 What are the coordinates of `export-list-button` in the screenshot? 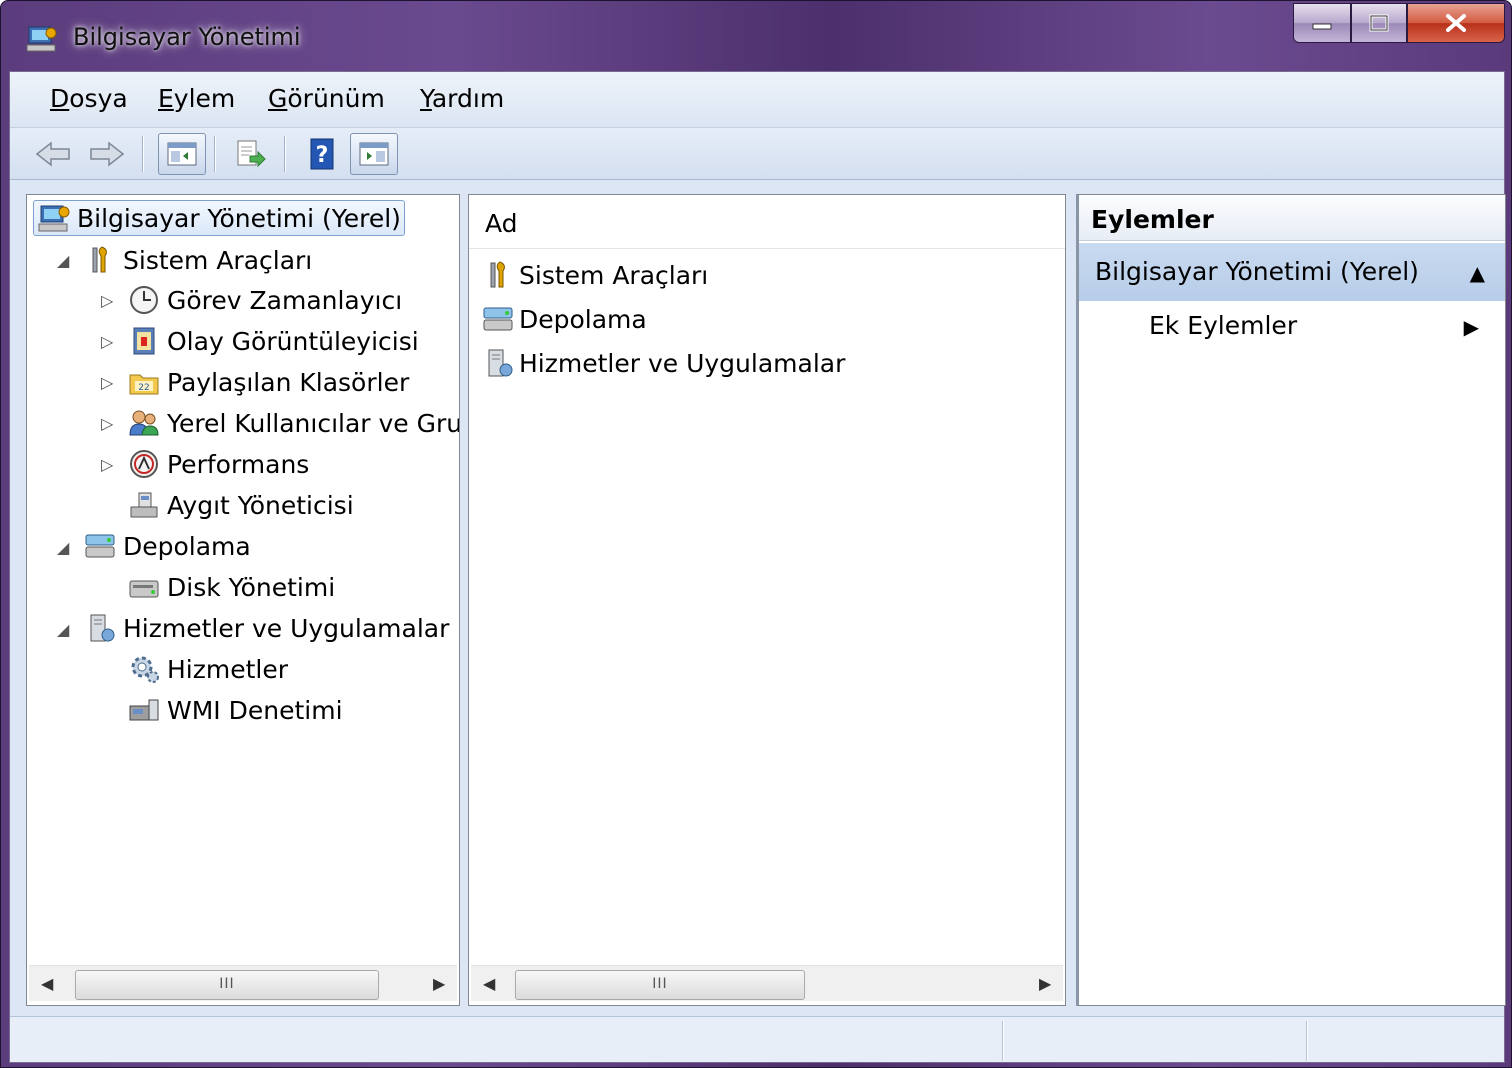 It's located at (250, 154).